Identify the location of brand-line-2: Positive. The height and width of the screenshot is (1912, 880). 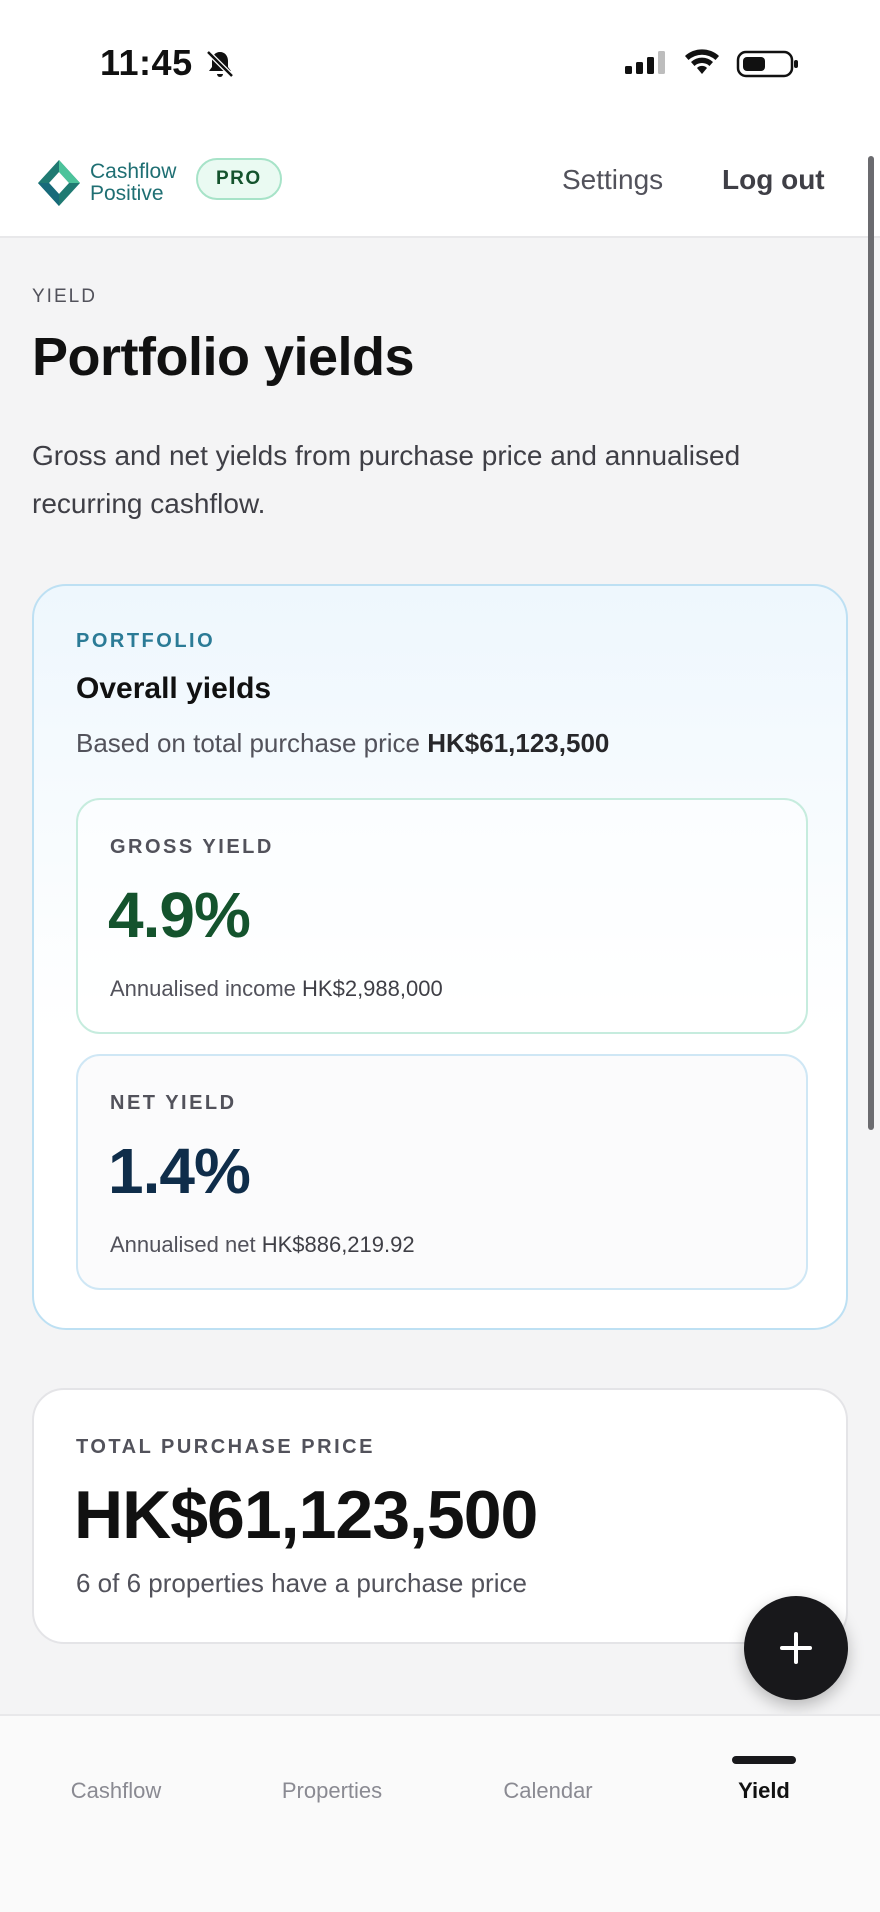
(127, 193).